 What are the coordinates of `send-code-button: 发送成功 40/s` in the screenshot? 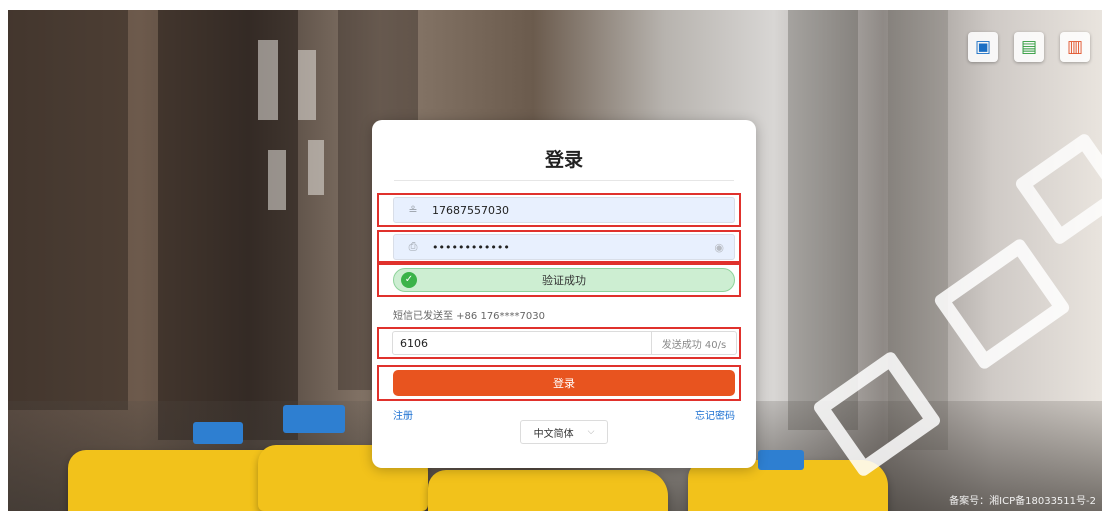 It's located at (693, 343).